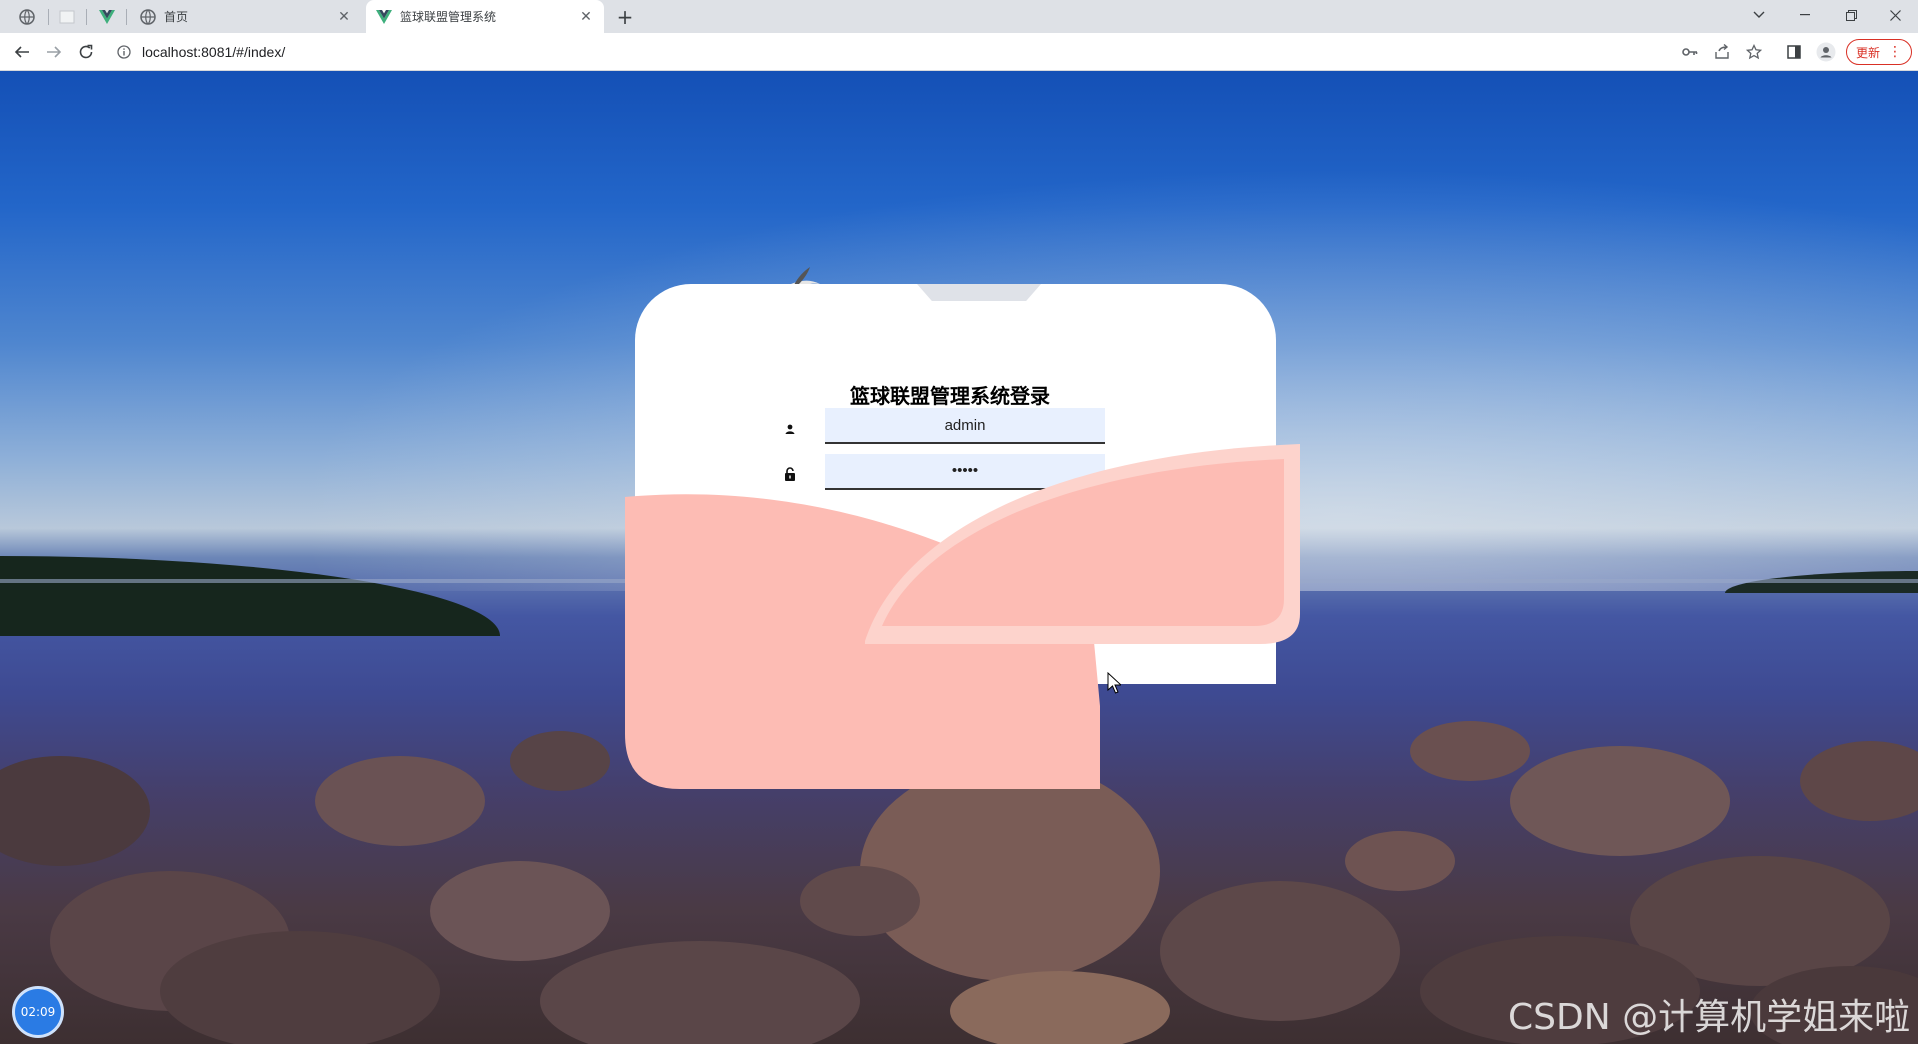 Image resolution: width=1918 pixels, height=1044 pixels. I want to click on tab-search-button, so click(1759, 15).